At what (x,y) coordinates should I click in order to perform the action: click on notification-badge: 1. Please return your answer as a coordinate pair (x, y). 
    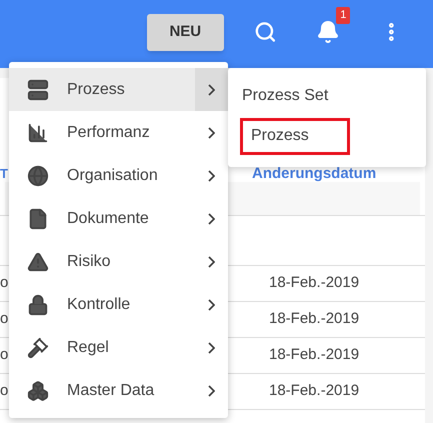
    Looking at the image, I should click on (343, 15).